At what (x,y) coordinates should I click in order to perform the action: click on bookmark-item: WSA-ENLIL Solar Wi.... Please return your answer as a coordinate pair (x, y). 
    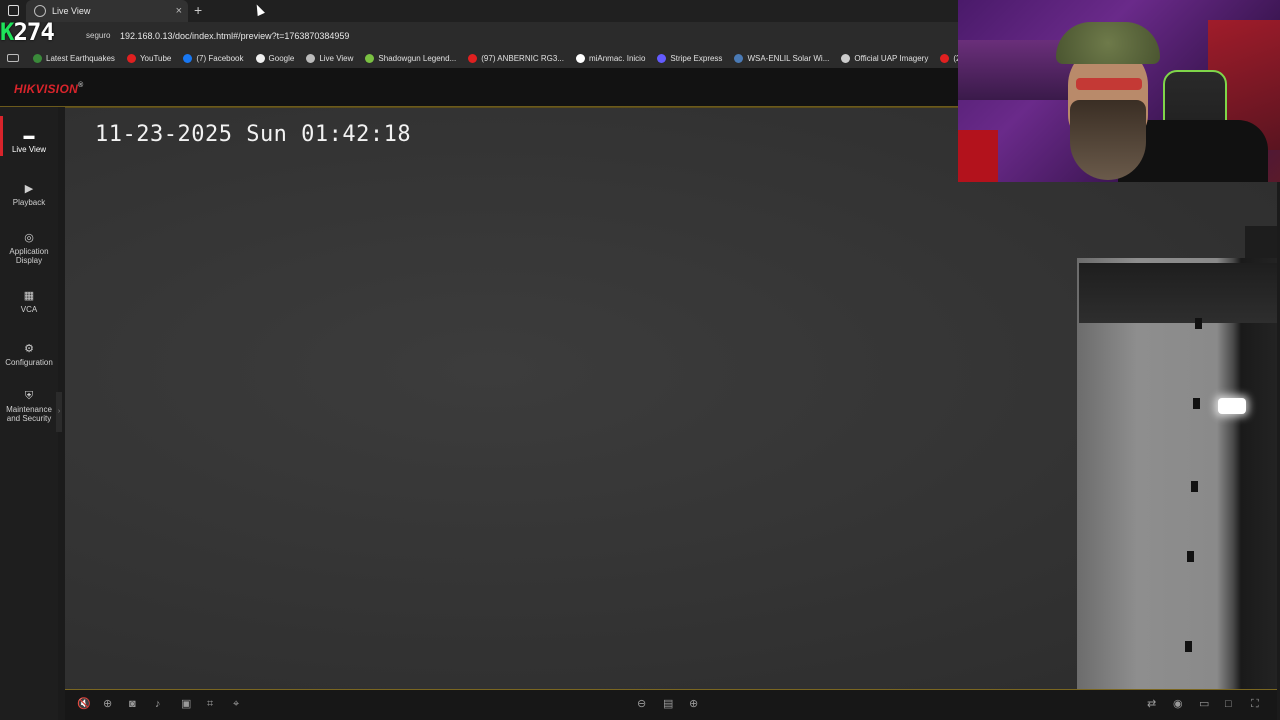
    Looking at the image, I should click on (782, 58).